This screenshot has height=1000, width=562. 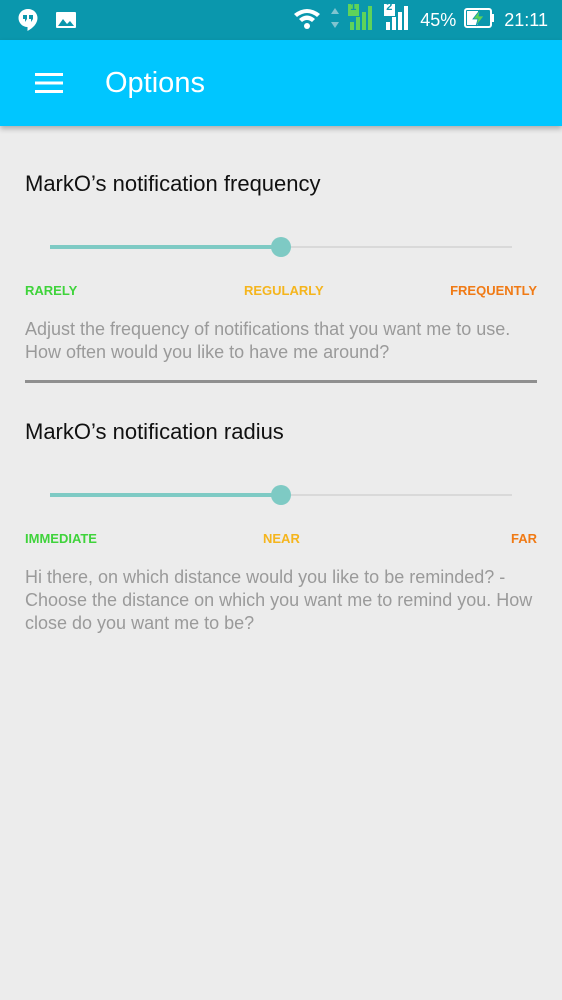 What do you see at coordinates (438, 19) in the screenshot?
I see `battery-percent: 45%` at bounding box center [438, 19].